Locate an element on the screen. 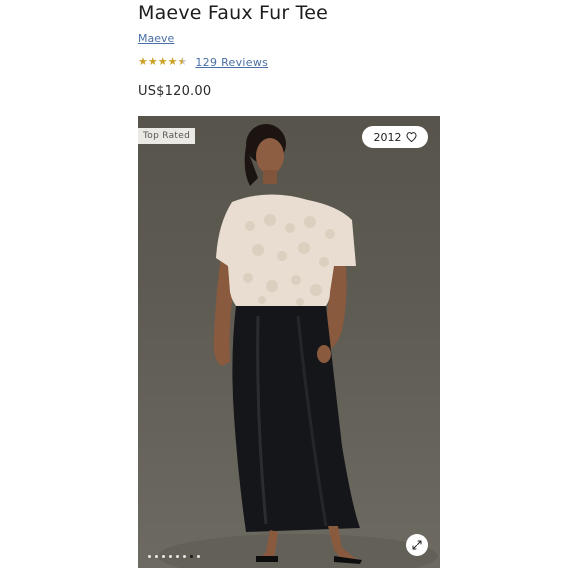  image-pagination is located at coordinates (174, 556).